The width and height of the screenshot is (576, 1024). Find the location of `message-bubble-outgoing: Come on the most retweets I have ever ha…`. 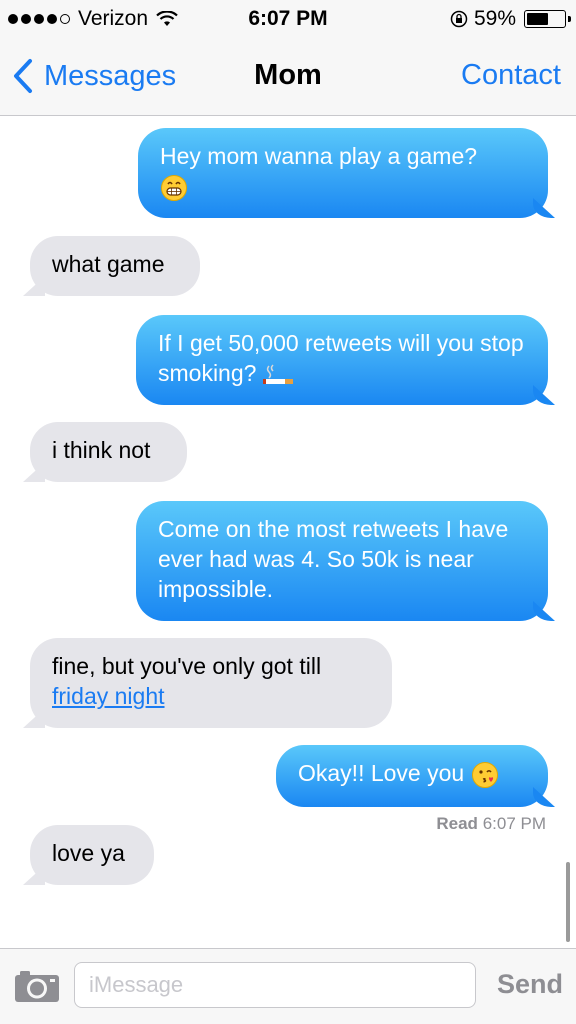

message-bubble-outgoing: Come on the most retweets I have ever ha… is located at coordinates (342, 561).